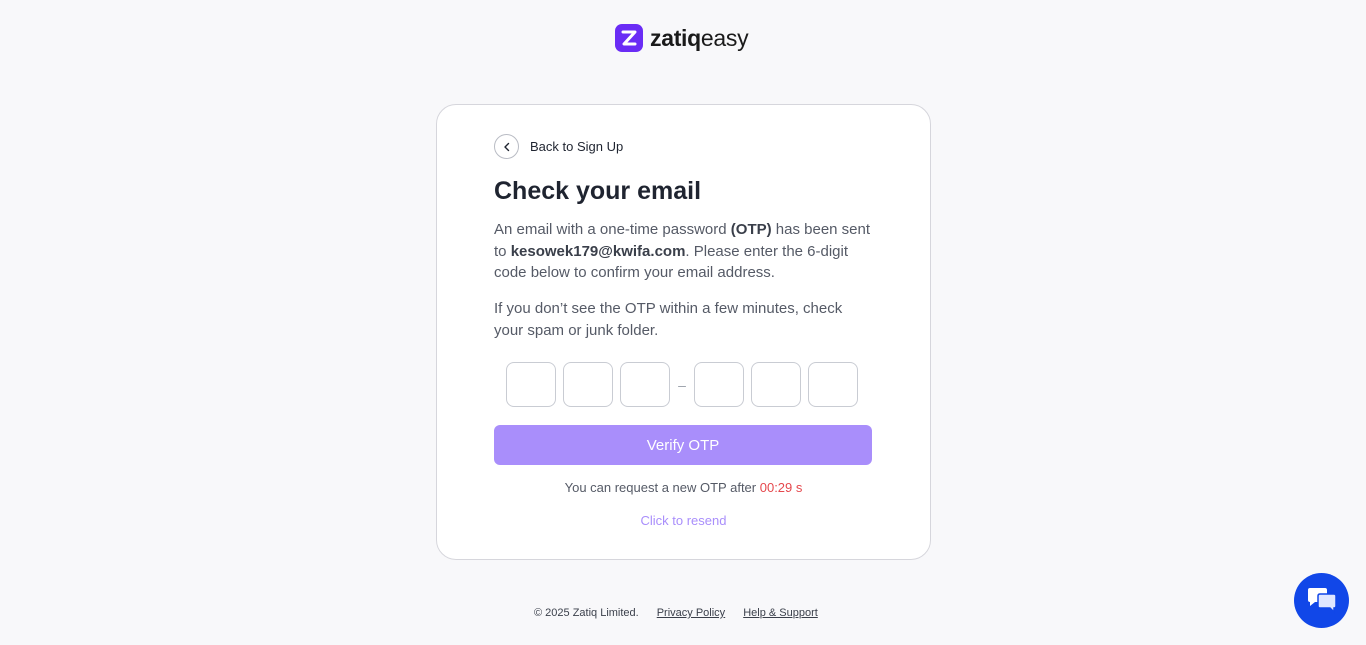 This screenshot has height=645, width=1366. I want to click on copyright: © 2025 Zatiq Limited., so click(586, 613).